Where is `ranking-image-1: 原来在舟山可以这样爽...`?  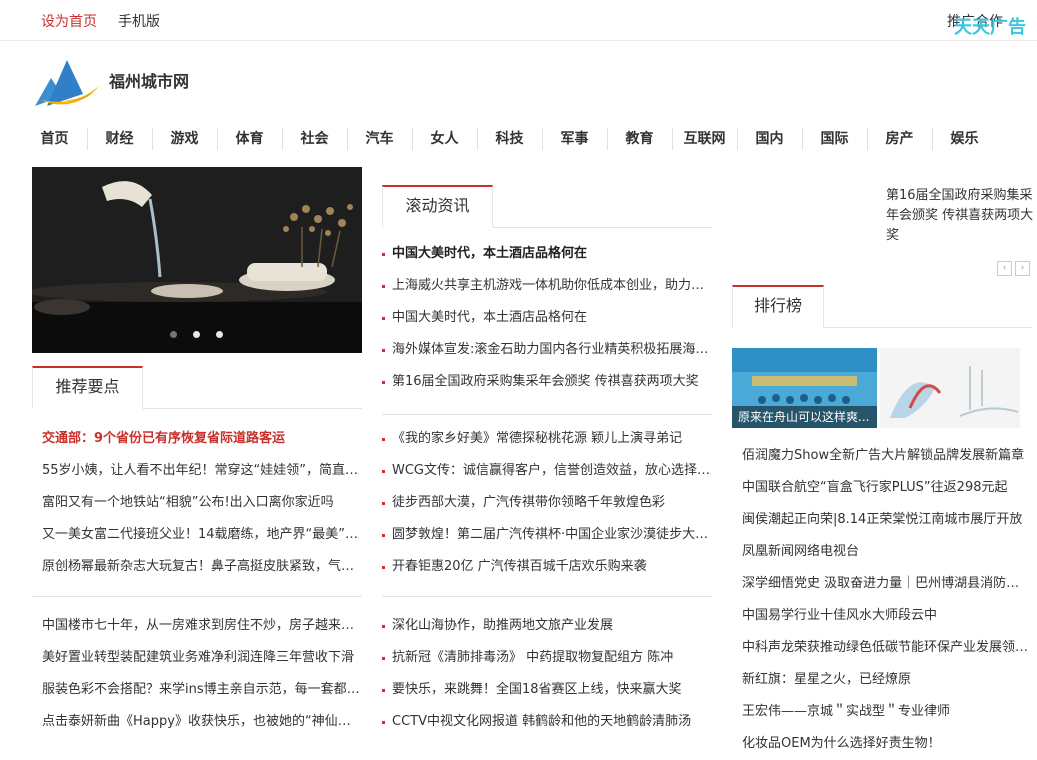
ranking-image-1: 原来在舟山可以这样爽... is located at coordinates (804, 388).